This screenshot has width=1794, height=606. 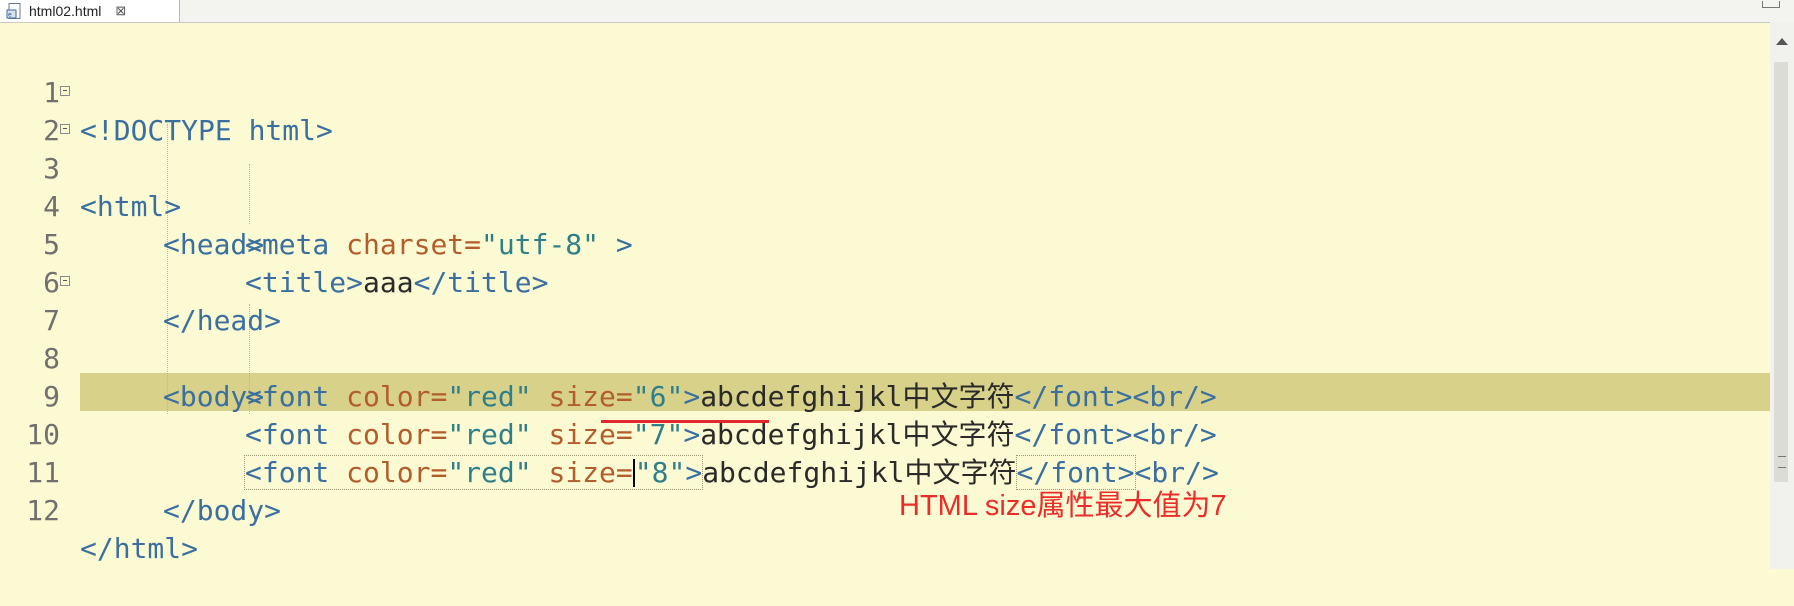 What do you see at coordinates (1781, 272) in the screenshot?
I see `scroll-thumb` at bounding box center [1781, 272].